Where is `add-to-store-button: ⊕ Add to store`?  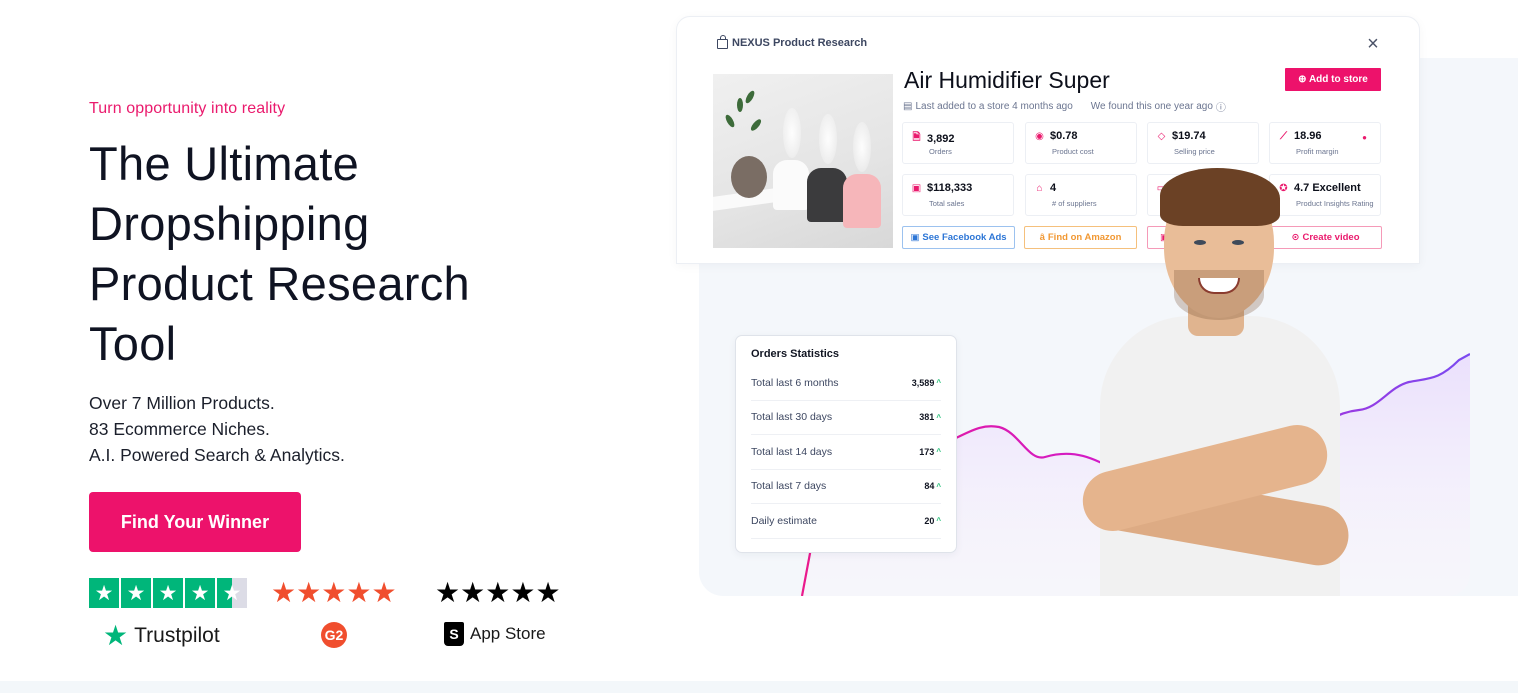 add-to-store-button: ⊕ Add to store is located at coordinates (1333, 79).